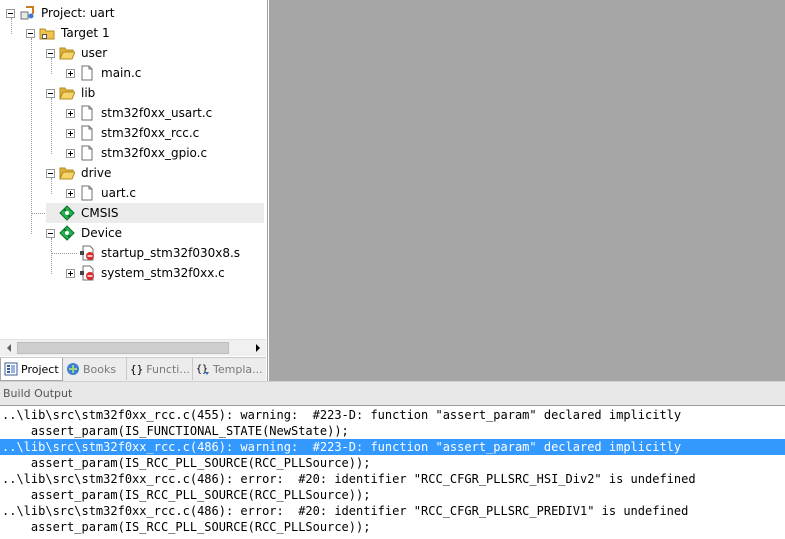 This screenshot has width=785, height=539. Describe the element at coordinates (163, 273) in the screenshot. I see `file-name: system_stm32f0xx.c` at that location.